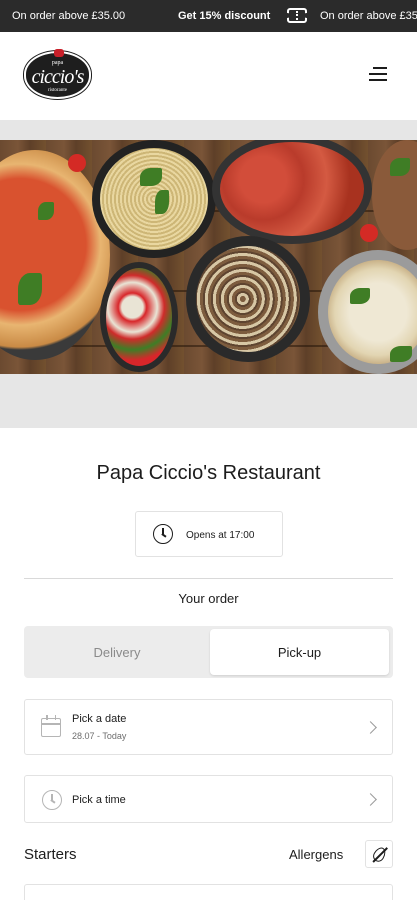 The image size is (417, 900). What do you see at coordinates (299, 652) in the screenshot?
I see `pickup-option: Pick-up` at bounding box center [299, 652].